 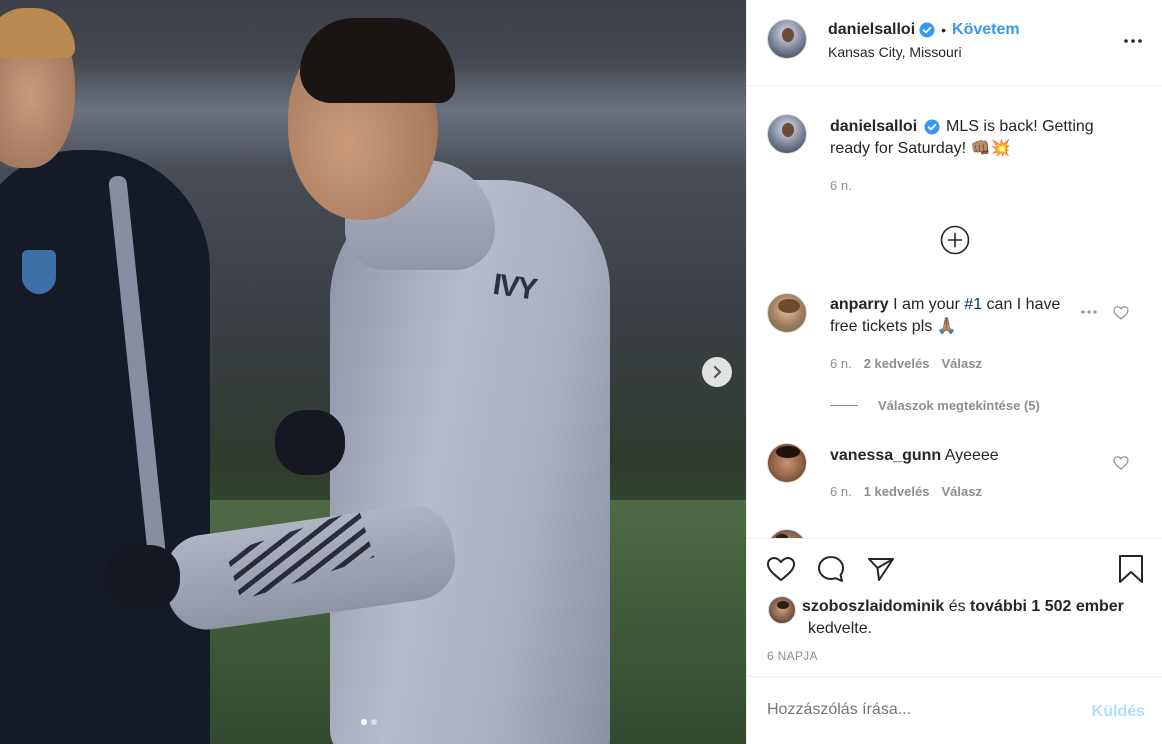 I want to click on carousel-dot, so click(x=374, y=722).